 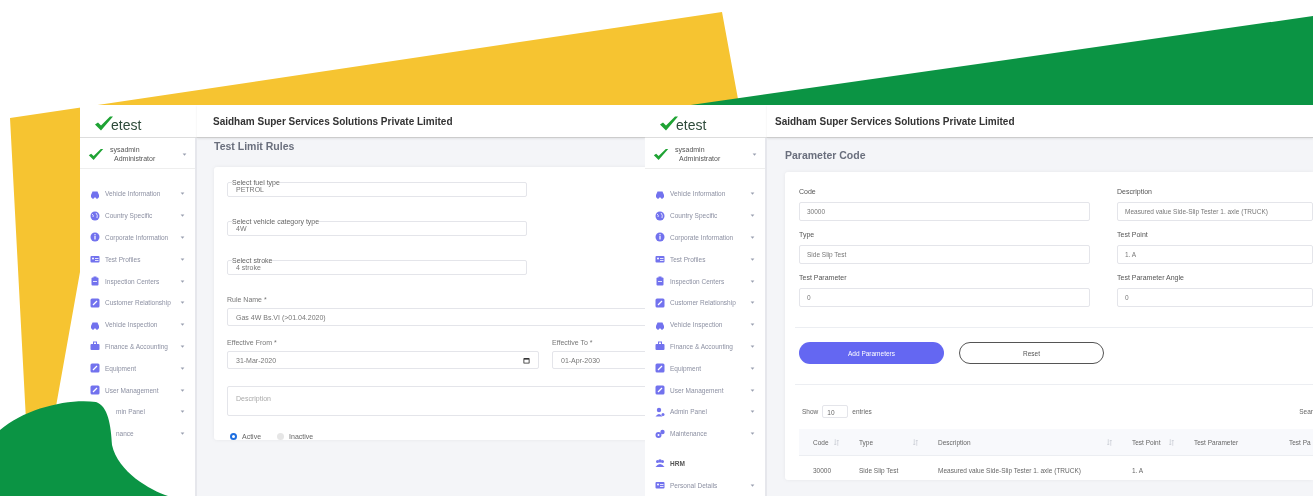 What do you see at coordinates (526, 360) in the screenshot?
I see `calendar-icon` at bounding box center [526, 360].